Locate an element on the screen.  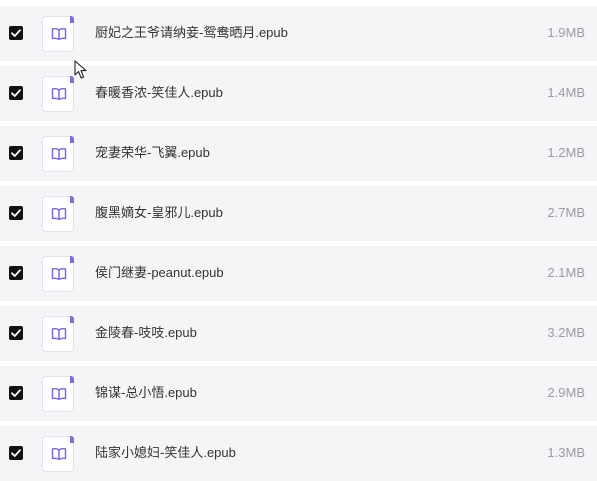
file-row: 腹黑嫡女-皇邪儿.epub 2.7MB is located at coordinates (298, 213).